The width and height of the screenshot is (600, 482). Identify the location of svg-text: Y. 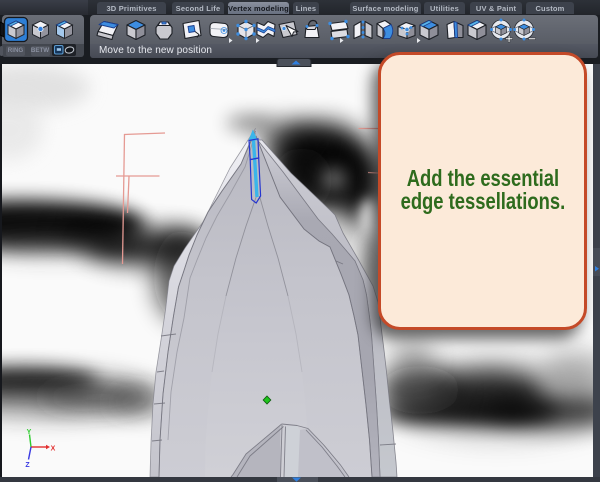
(29, 432).